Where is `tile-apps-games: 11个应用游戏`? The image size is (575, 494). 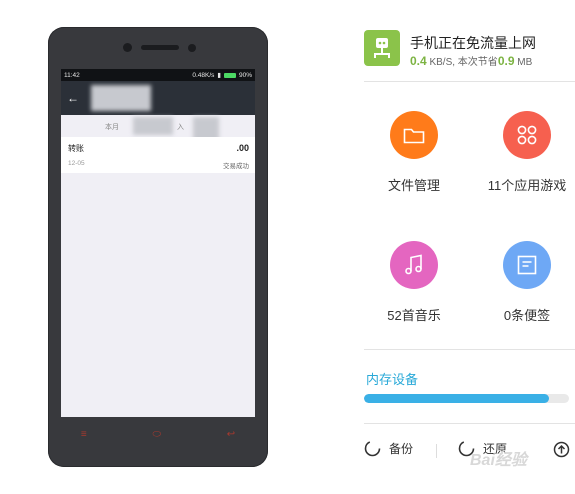 tile-apps-games: 11个应用游戏 is located at coordinates (523, 152).